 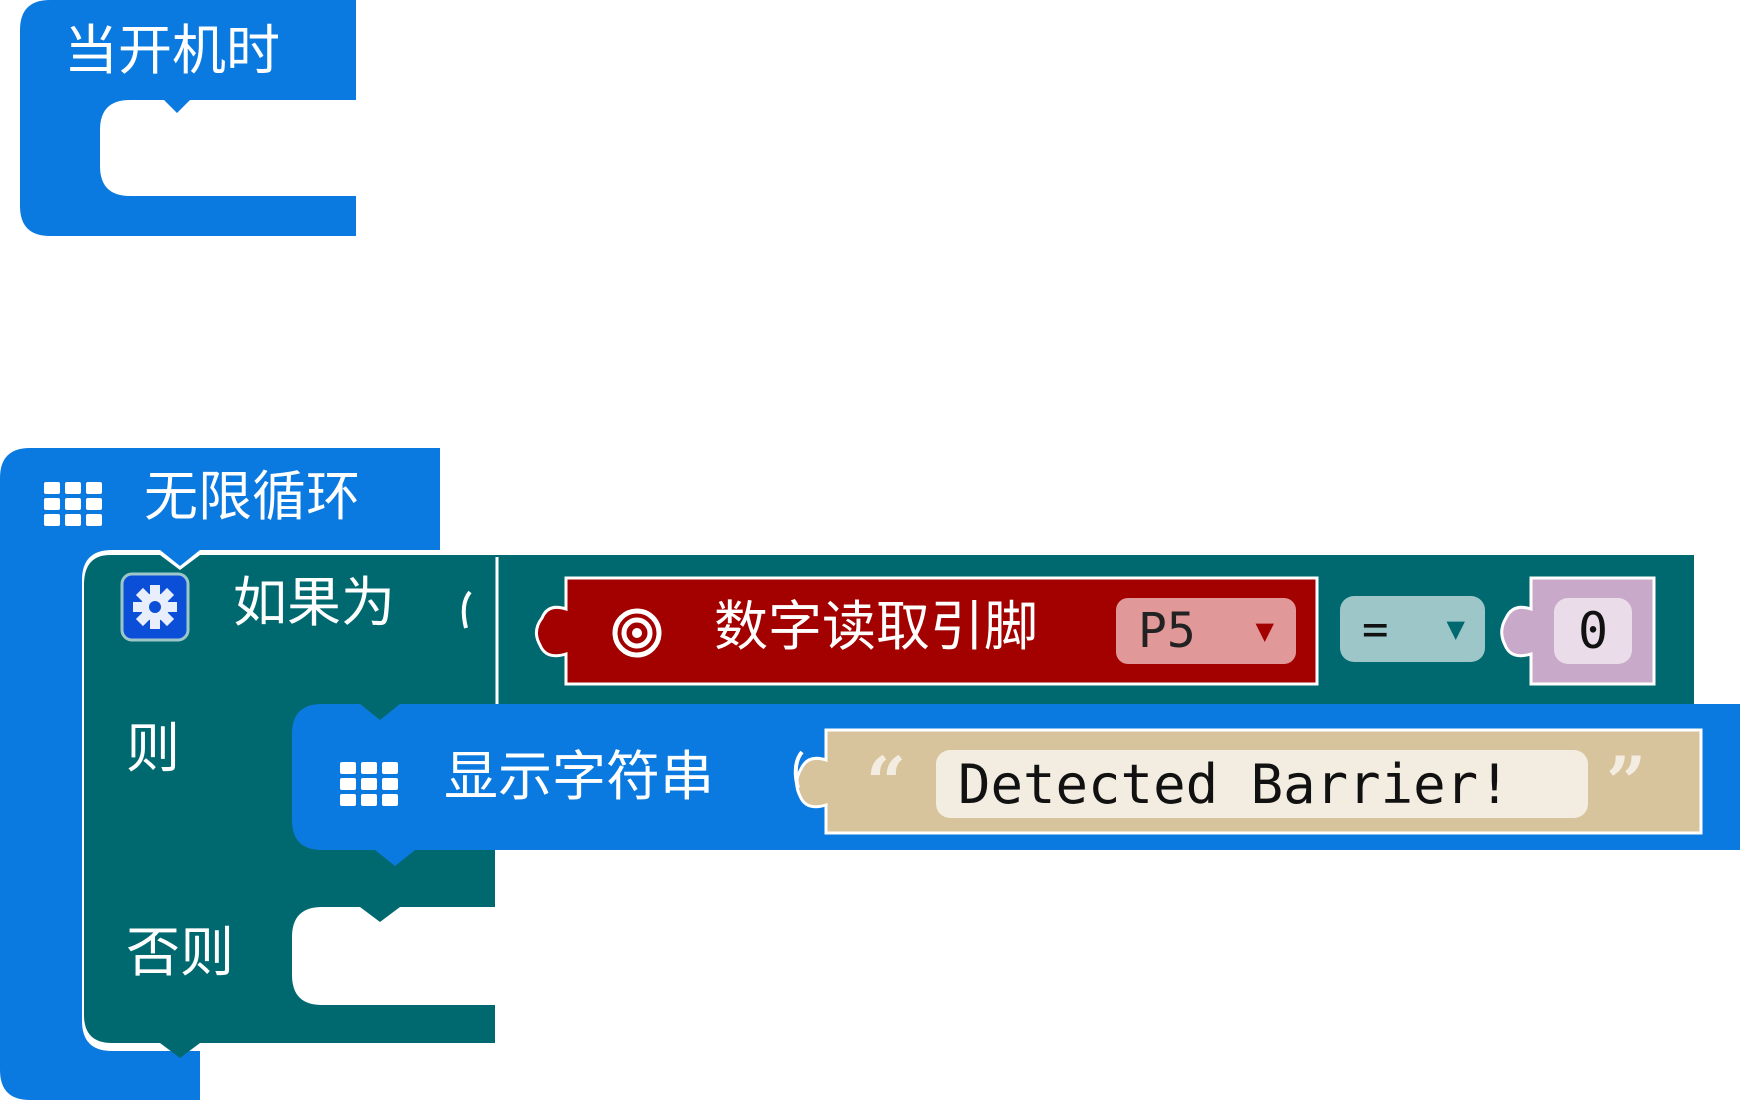 What do you see at coordinates (155, 607) in the screenshot?
I see `gear-icon` at bounding box center [155, 607].